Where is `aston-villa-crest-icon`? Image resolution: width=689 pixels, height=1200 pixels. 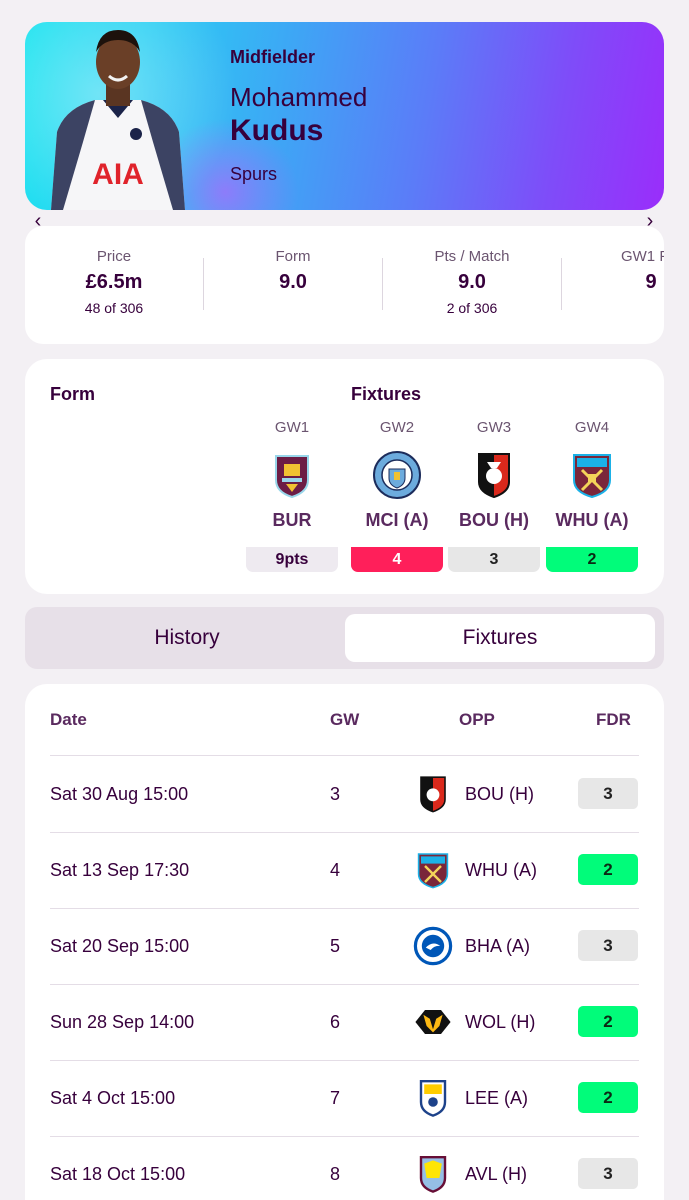
aston-villa-crest-icon is located at coordinates (433, 1174).